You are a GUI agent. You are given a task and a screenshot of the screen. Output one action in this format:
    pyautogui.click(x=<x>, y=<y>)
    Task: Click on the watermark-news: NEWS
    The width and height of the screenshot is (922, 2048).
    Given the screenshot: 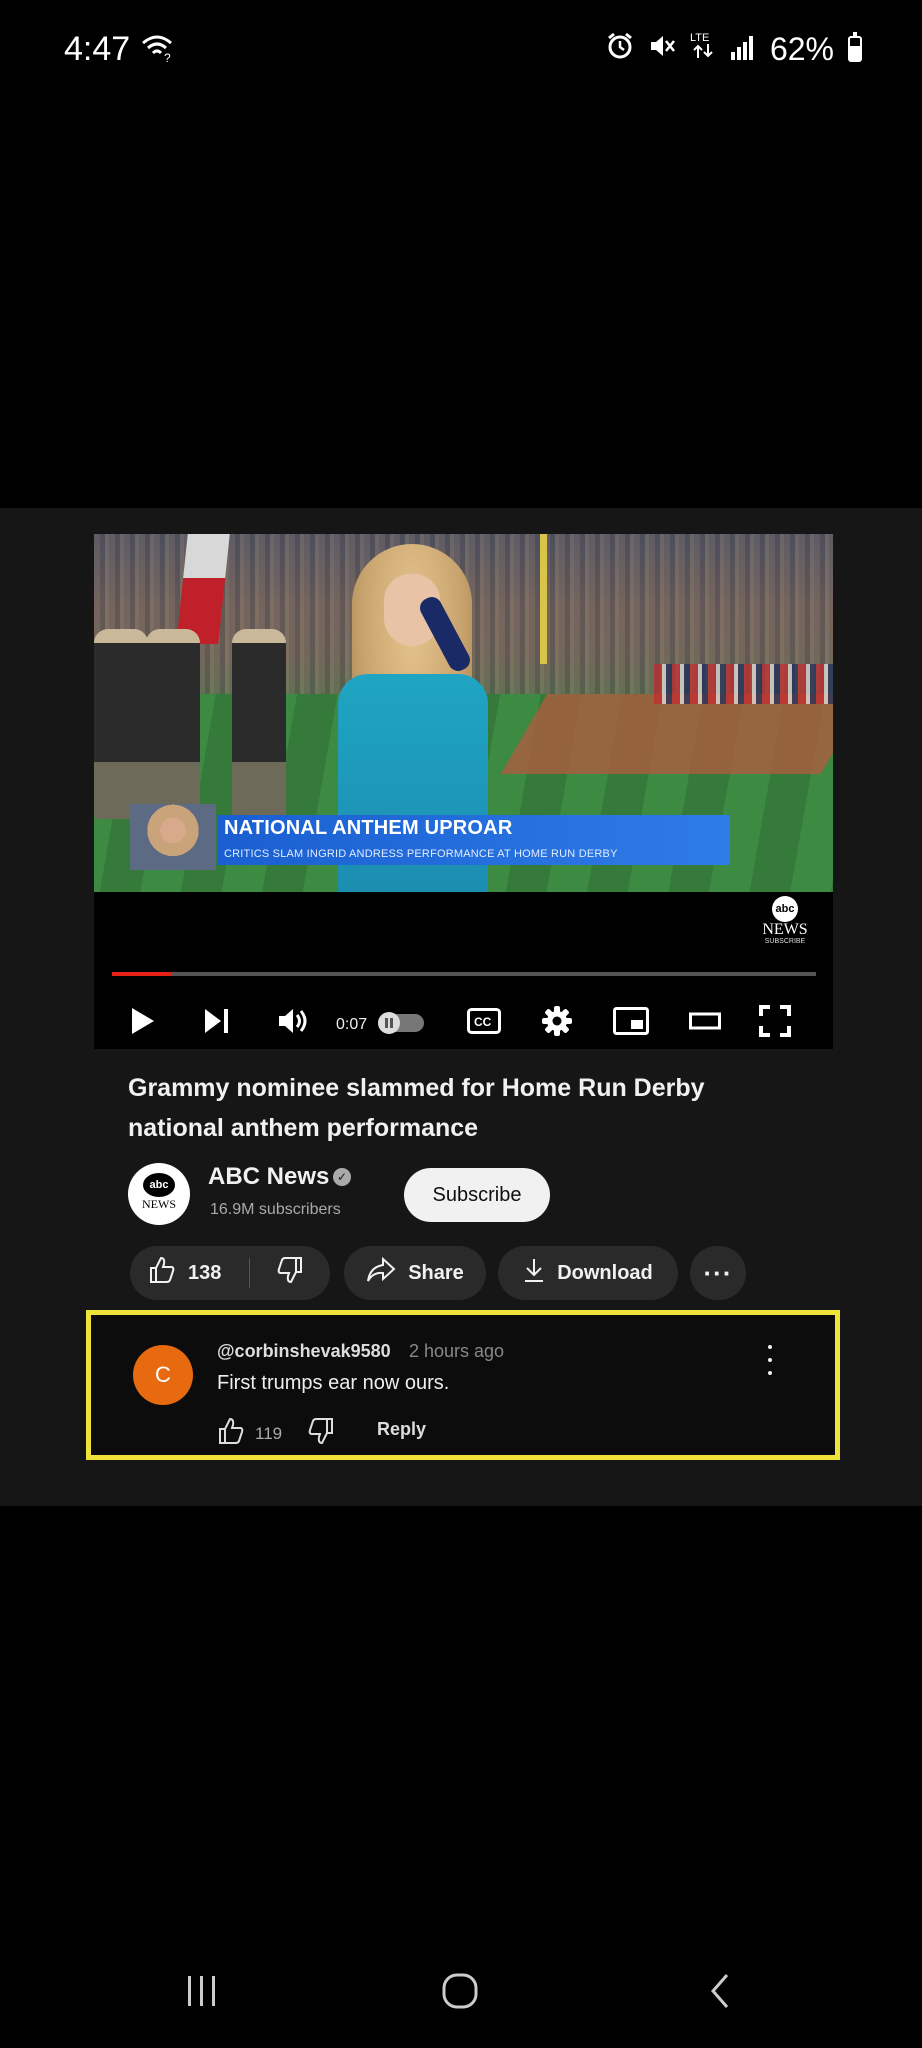 What is the action you would take?
    pyautogui.click(x=785, y=929)
    